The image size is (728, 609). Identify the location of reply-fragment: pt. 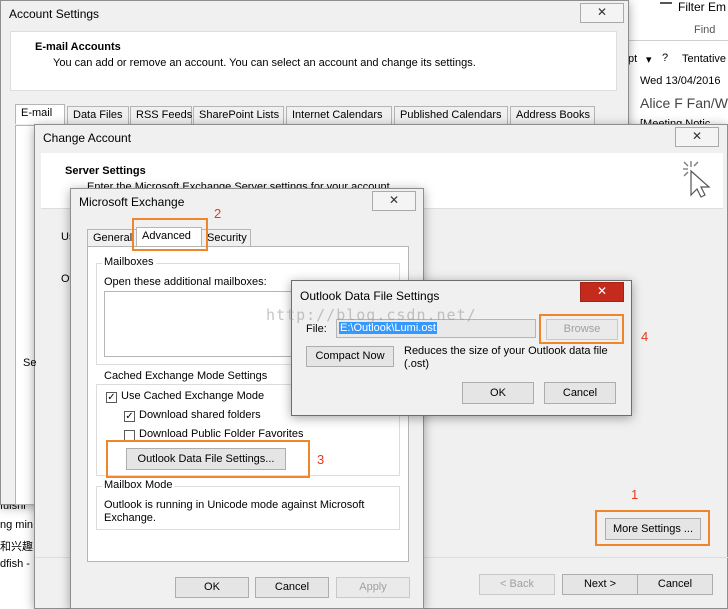
(633, 59).